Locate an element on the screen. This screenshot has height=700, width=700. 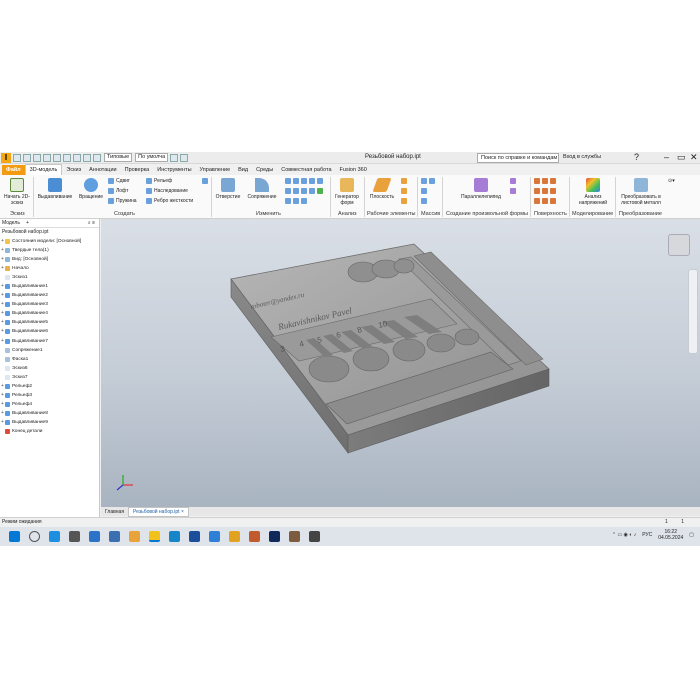
derive-button: Наследование is located at coordinates (167, 191).